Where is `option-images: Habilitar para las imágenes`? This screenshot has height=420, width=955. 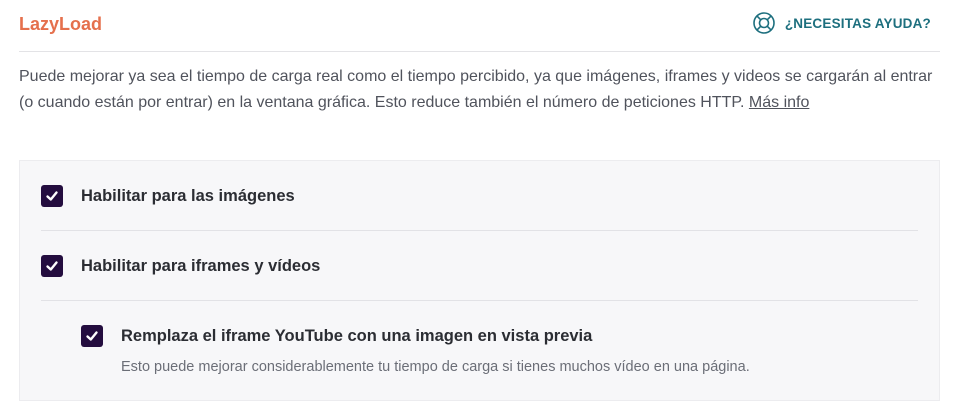 option-images: Habilitar para las imágenes is located at coordinates (479, 196).